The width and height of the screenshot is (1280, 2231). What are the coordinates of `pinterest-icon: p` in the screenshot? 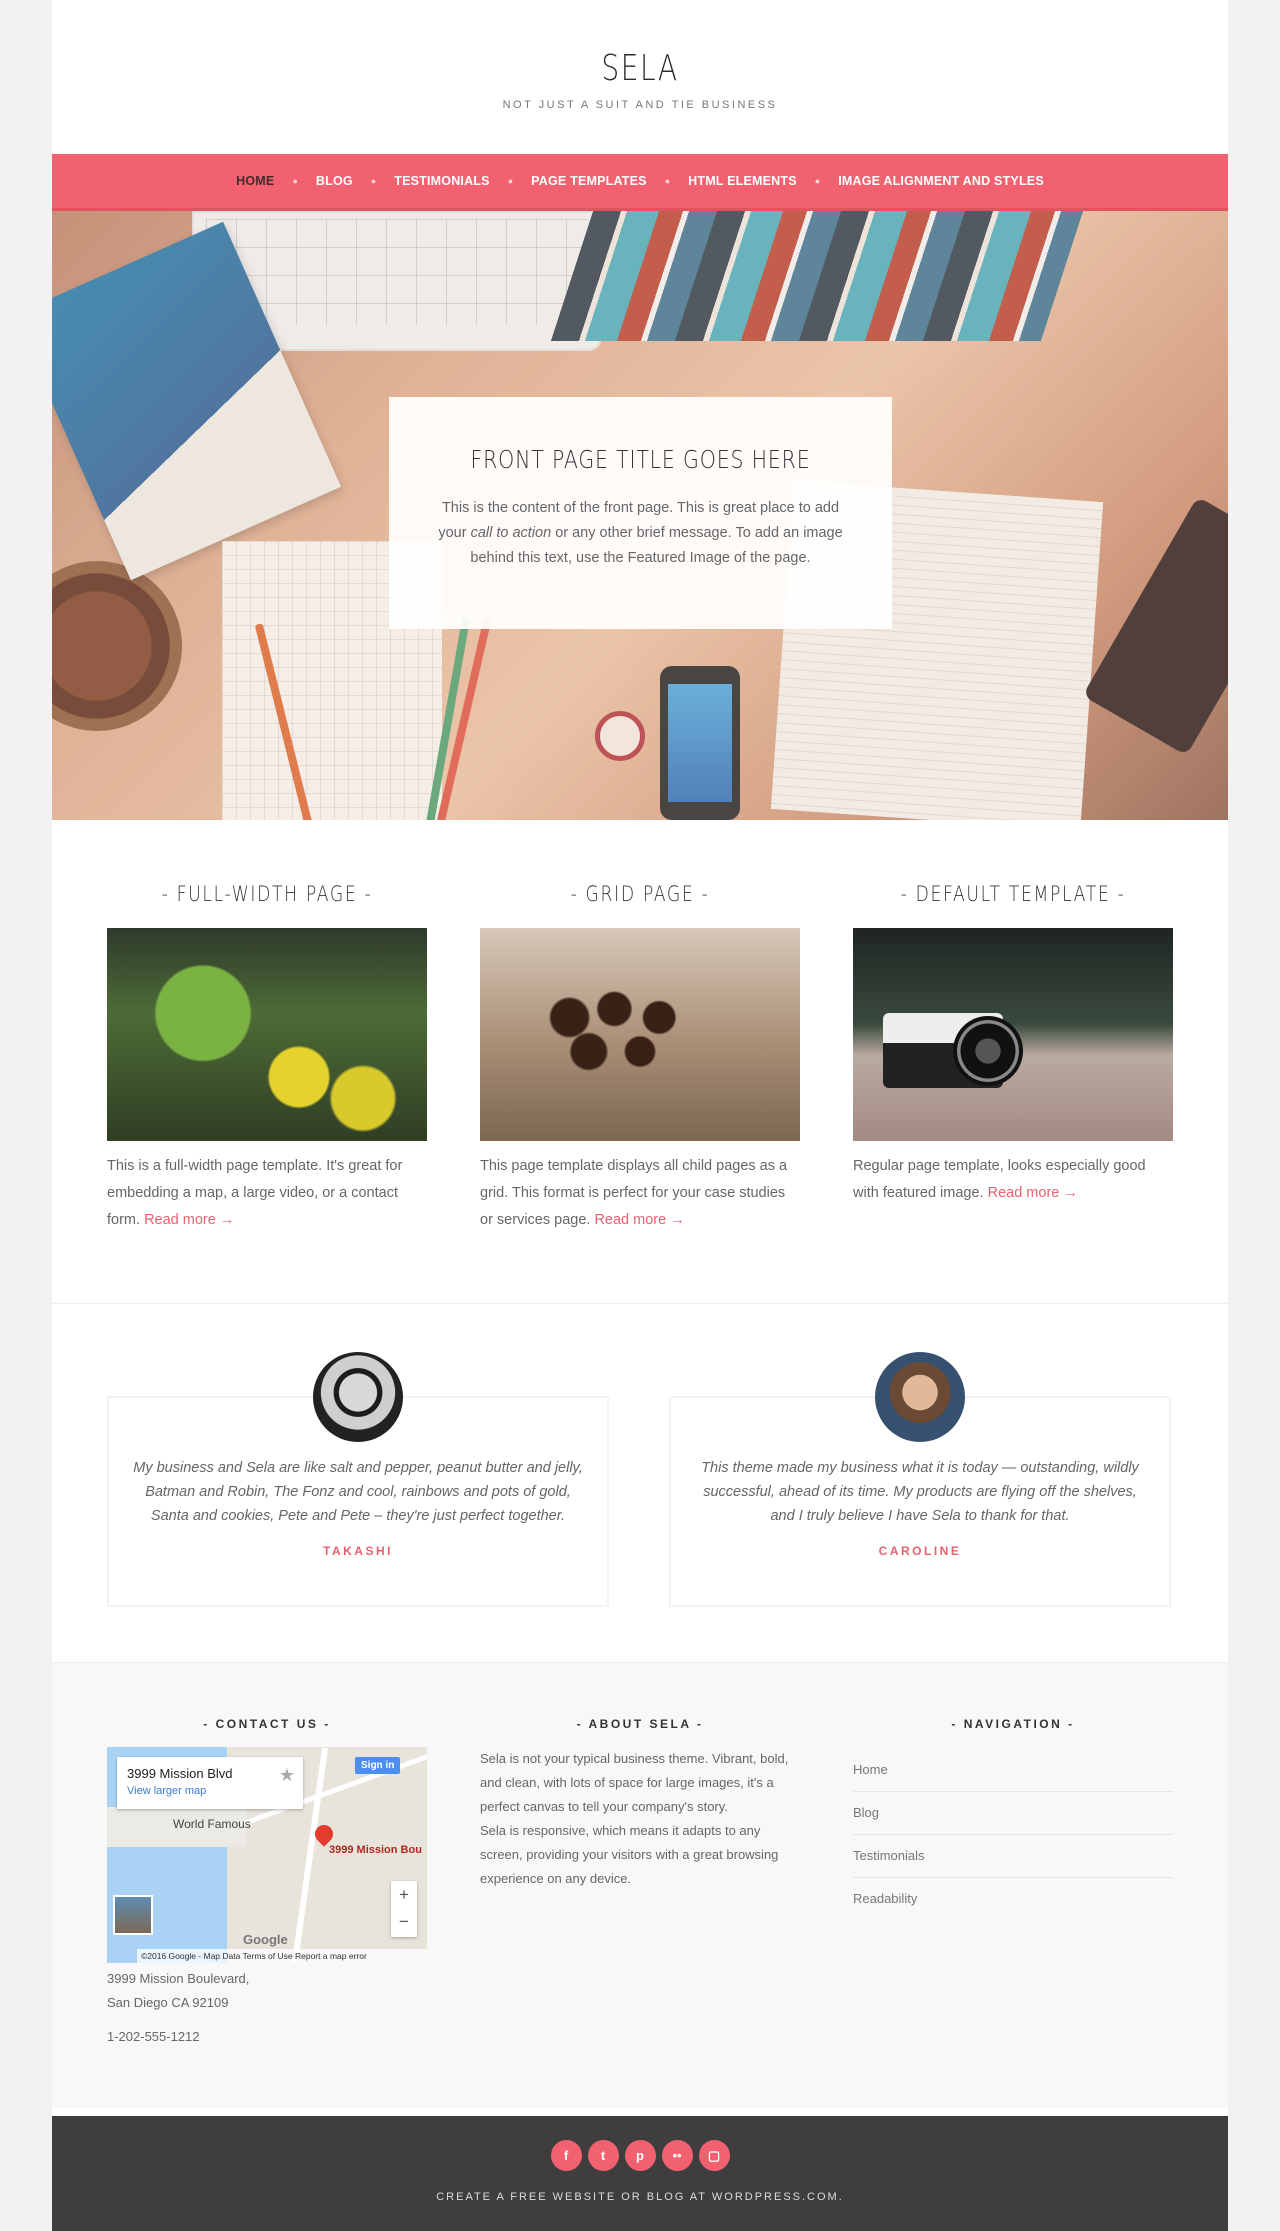 It's located at (640, 2155).